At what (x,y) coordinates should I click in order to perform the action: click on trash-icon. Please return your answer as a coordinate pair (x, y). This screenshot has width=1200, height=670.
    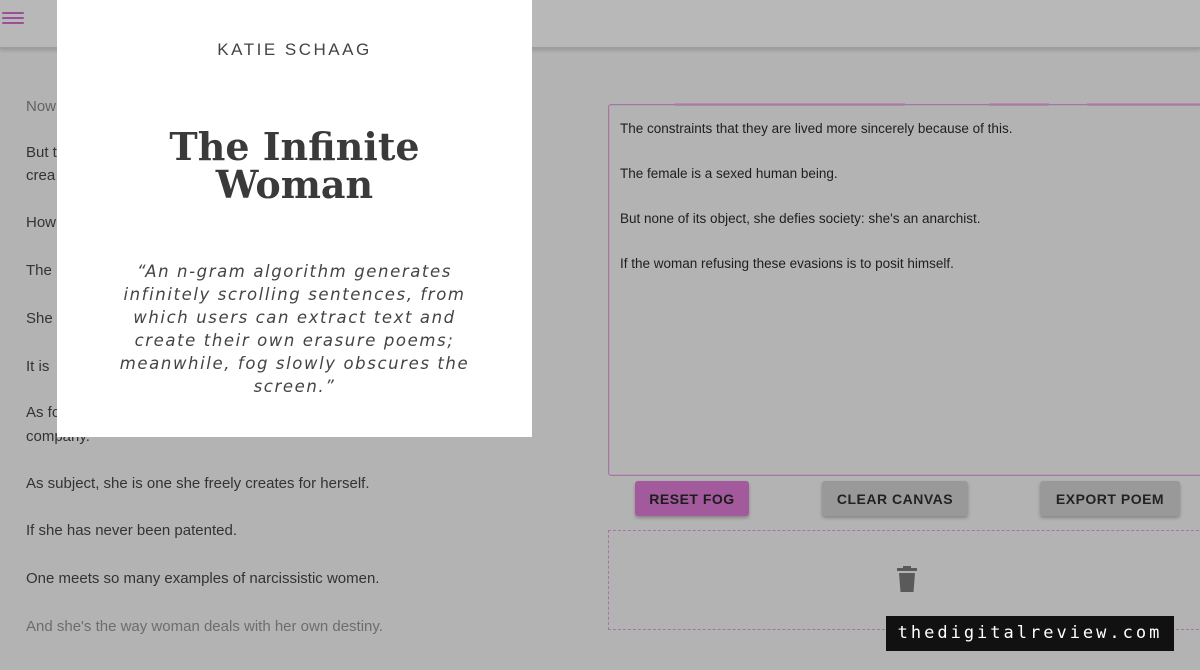
    Looking at the image, I should click on (907, 579).